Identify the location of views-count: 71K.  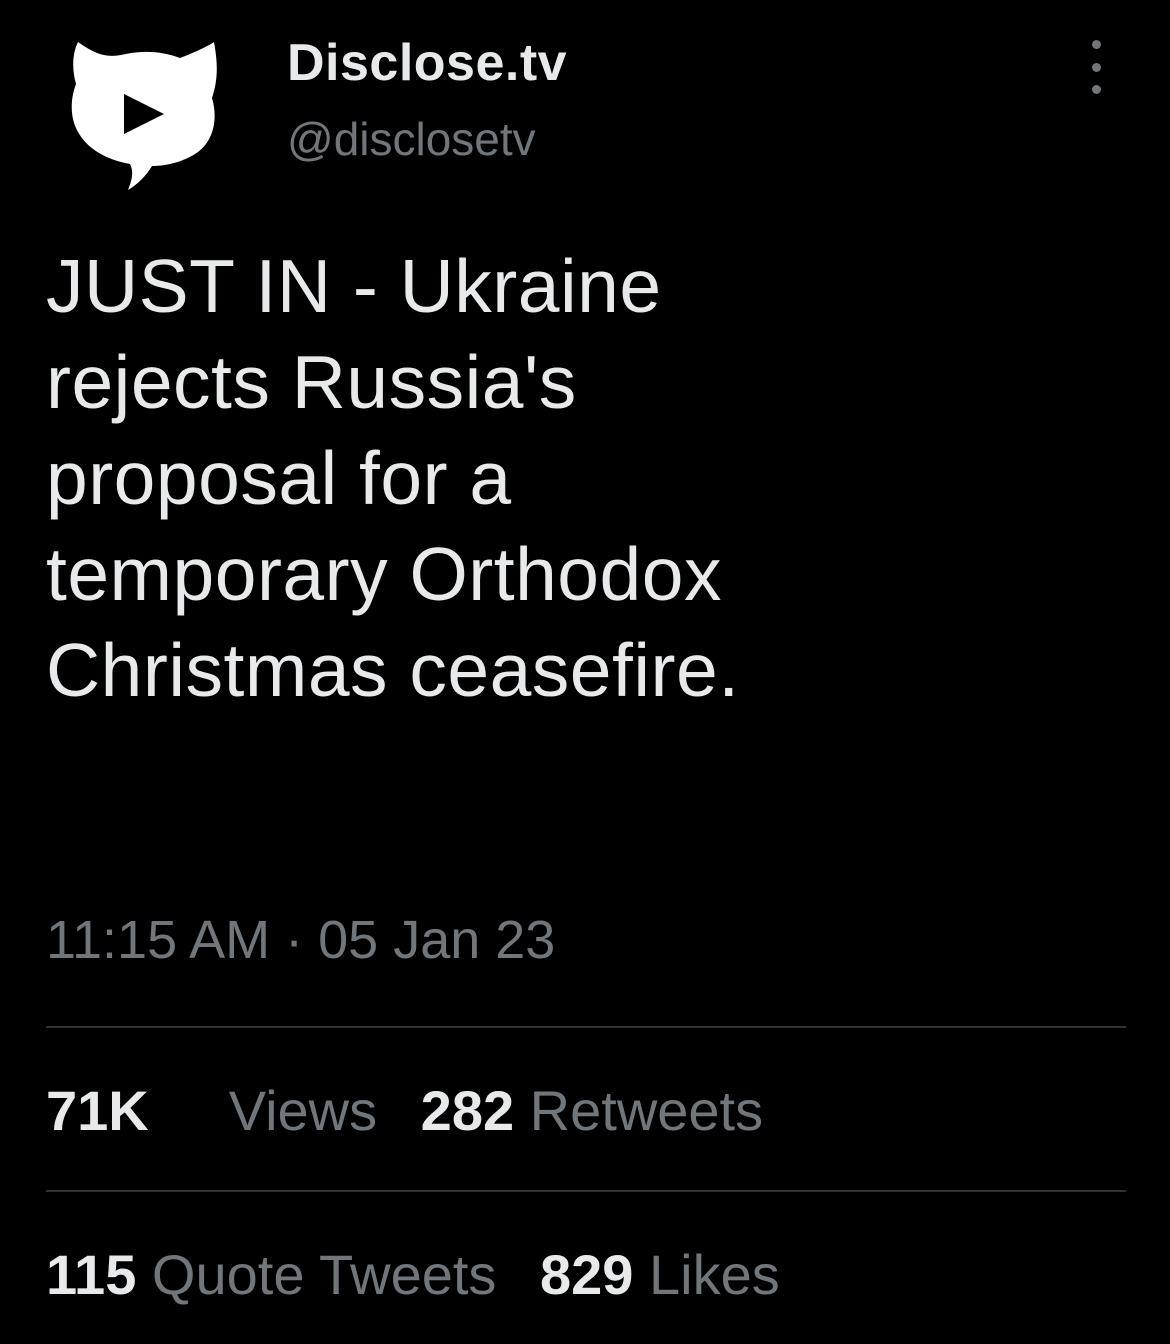
(97, 1110).